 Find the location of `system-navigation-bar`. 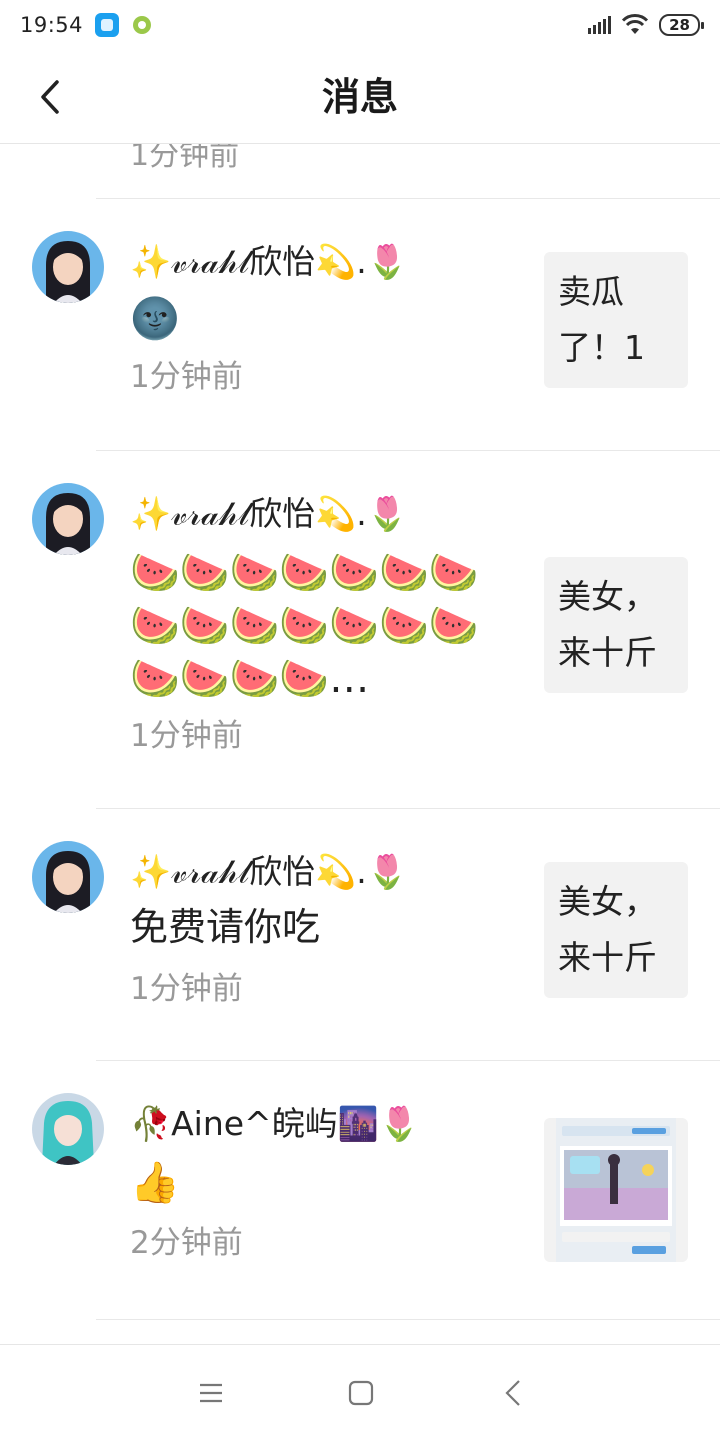

system-navigation-bar is located at coordinates (360, 1392).